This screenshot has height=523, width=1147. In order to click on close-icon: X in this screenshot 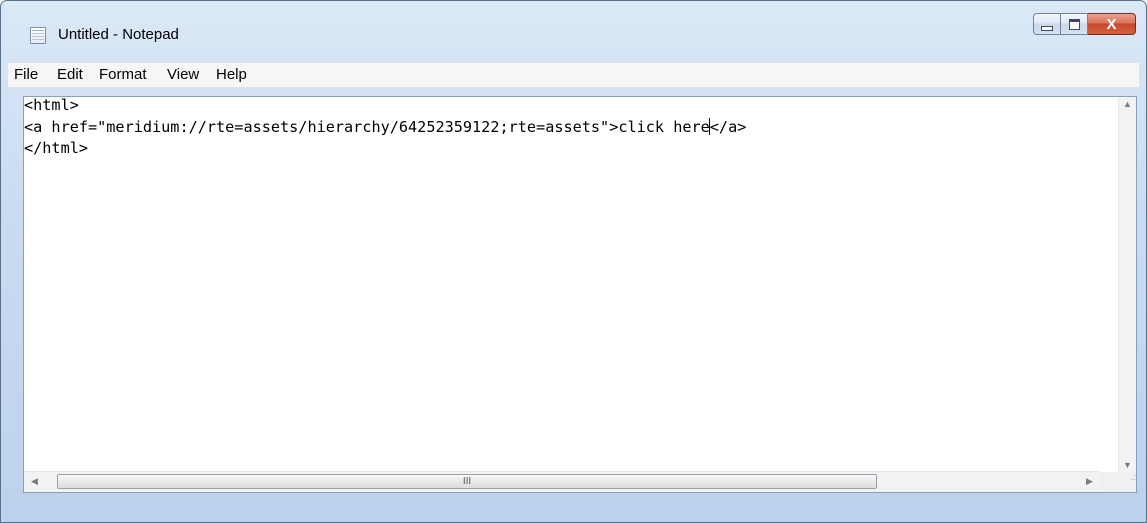, I will do `click(1111, 24)`.